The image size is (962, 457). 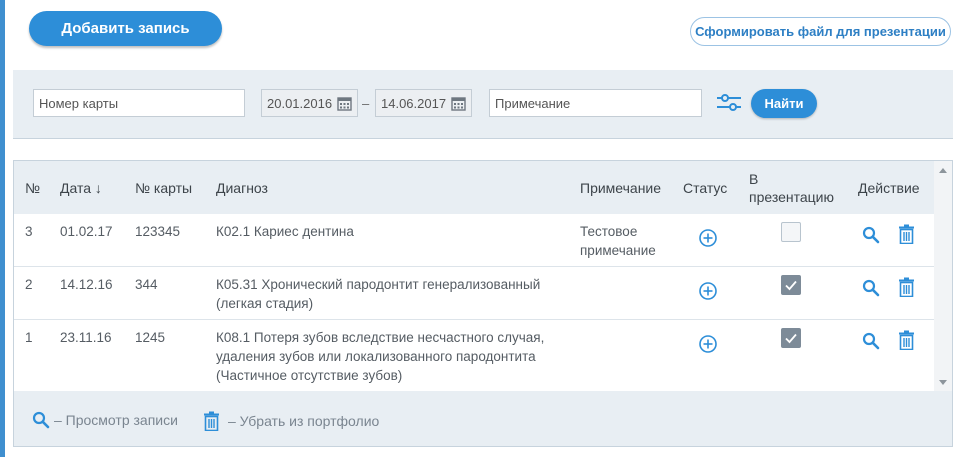 I want to click on date-from-field: 20.01.2016, so click(x=309, y=103).